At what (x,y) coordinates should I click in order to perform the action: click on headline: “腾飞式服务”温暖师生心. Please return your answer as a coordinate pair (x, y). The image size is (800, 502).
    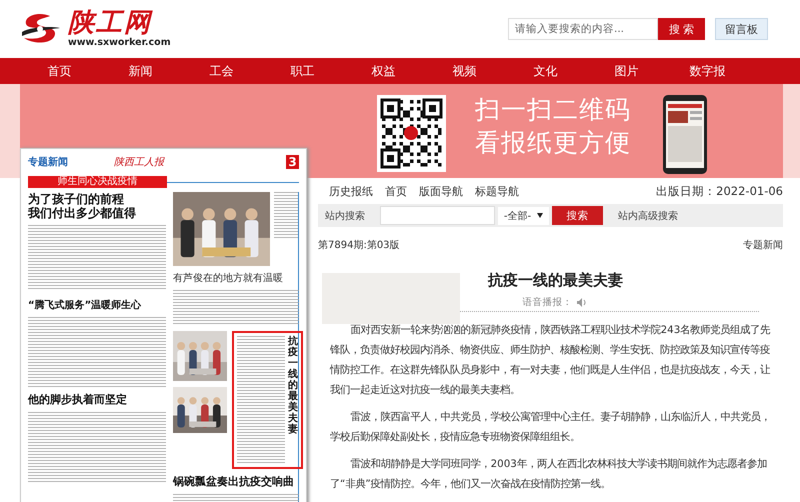
    Looking at the image, I should click on (85, 305).